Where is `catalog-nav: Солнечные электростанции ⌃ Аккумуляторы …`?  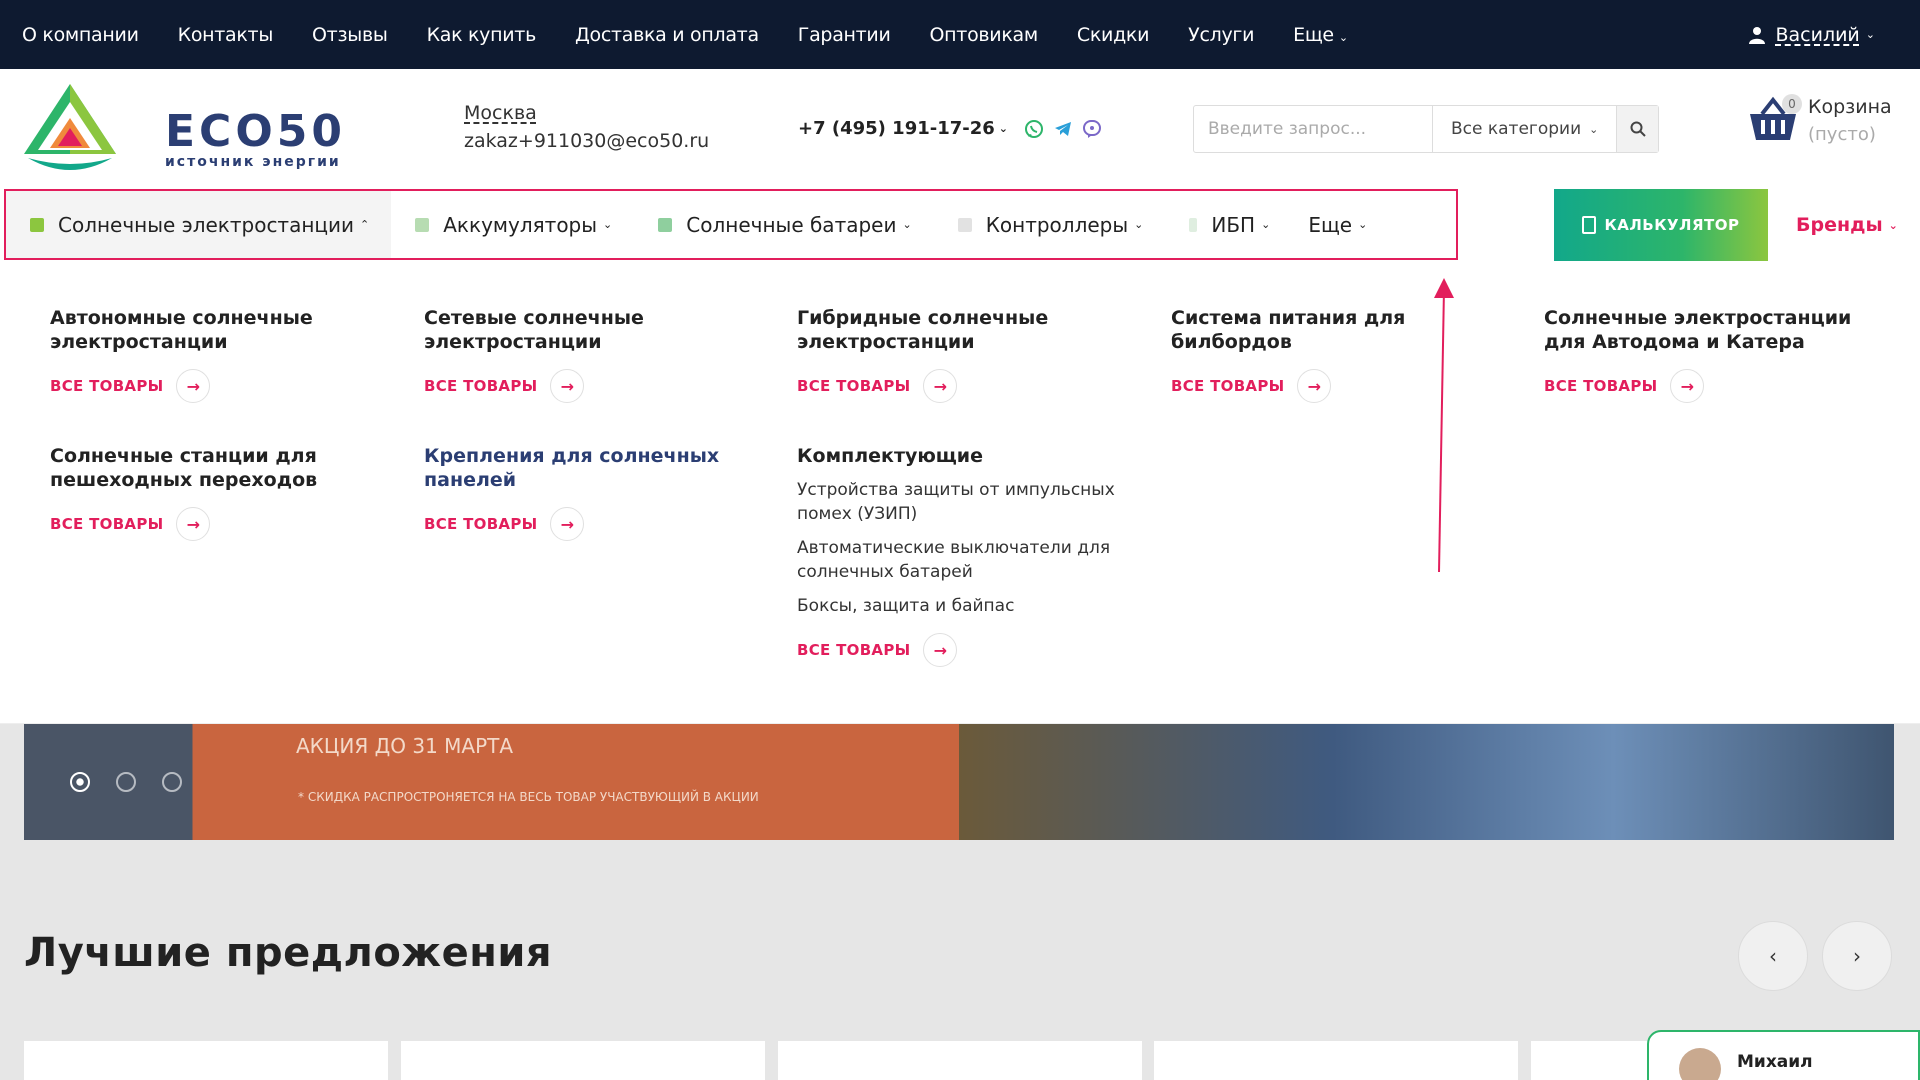
catalog-nav: Солнечные электростанции ⌃ Аккумуляторы … is located at coordinates (960, 225).